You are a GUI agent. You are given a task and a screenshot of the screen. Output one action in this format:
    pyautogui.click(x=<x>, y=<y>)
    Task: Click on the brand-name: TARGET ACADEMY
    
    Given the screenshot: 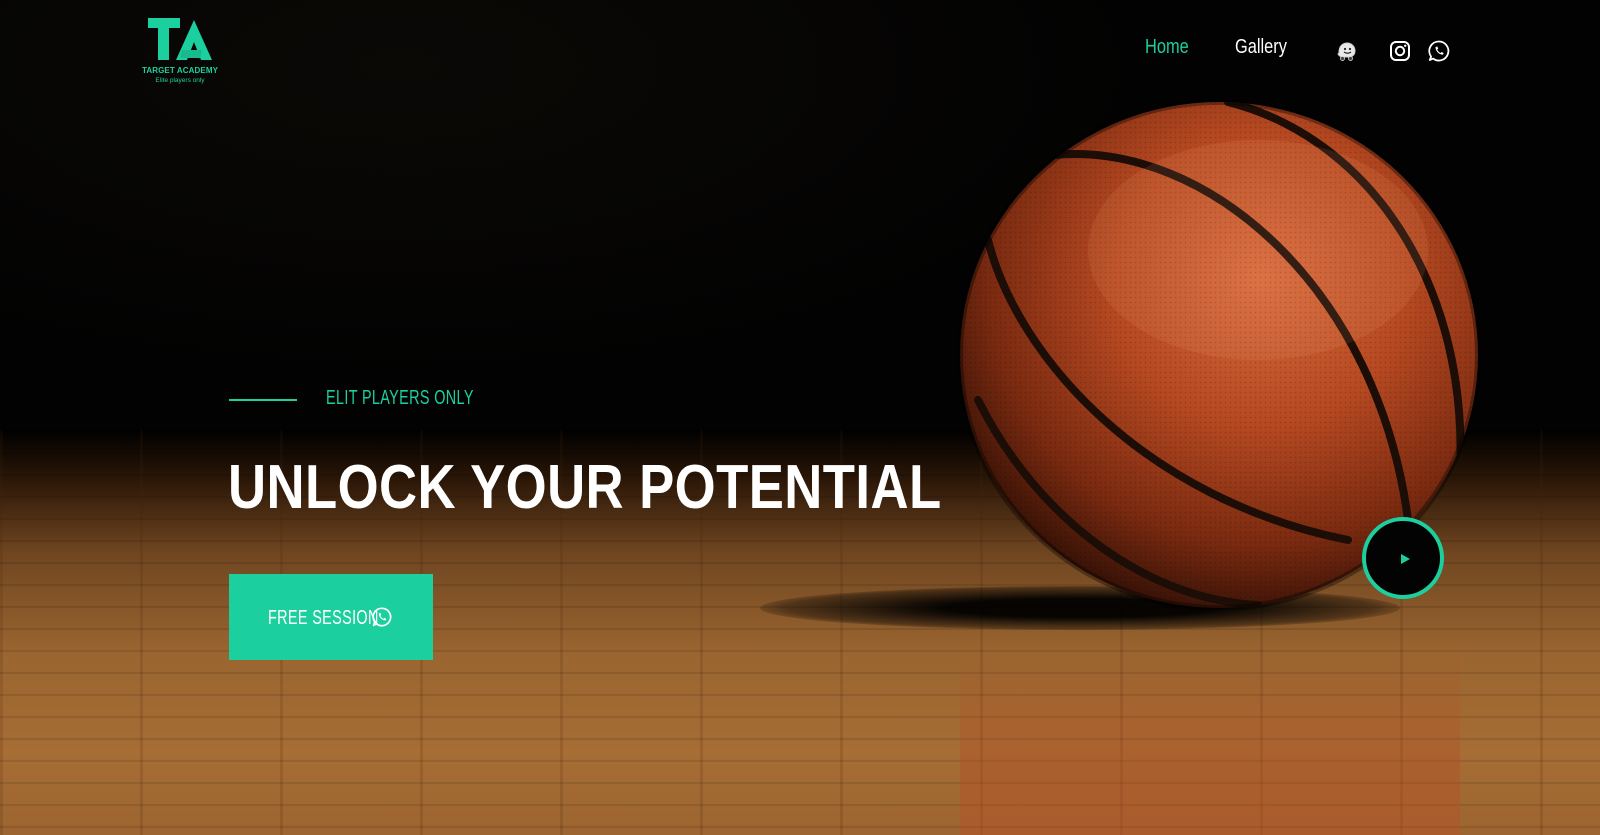 What is the action you would take?
    pyautogui.click(x=180, y=70)
    